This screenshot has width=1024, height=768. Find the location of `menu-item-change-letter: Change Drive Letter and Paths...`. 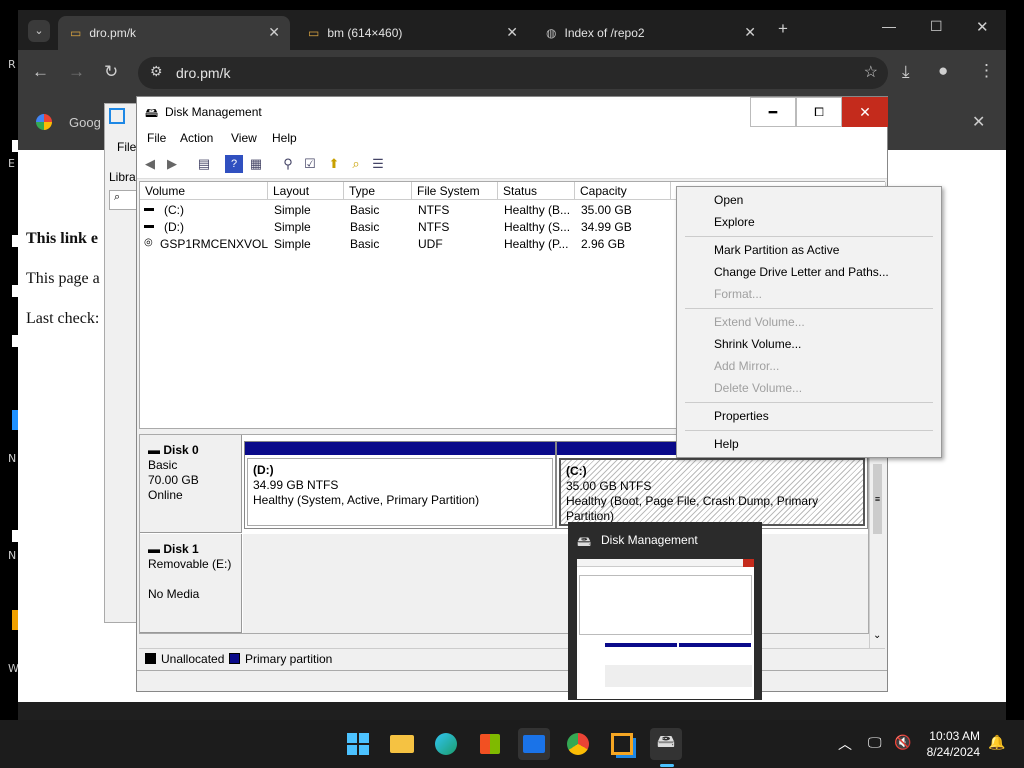

menu-item-change-letter: Change Drive Letter and Paths... is located at coordinates (801, 272).